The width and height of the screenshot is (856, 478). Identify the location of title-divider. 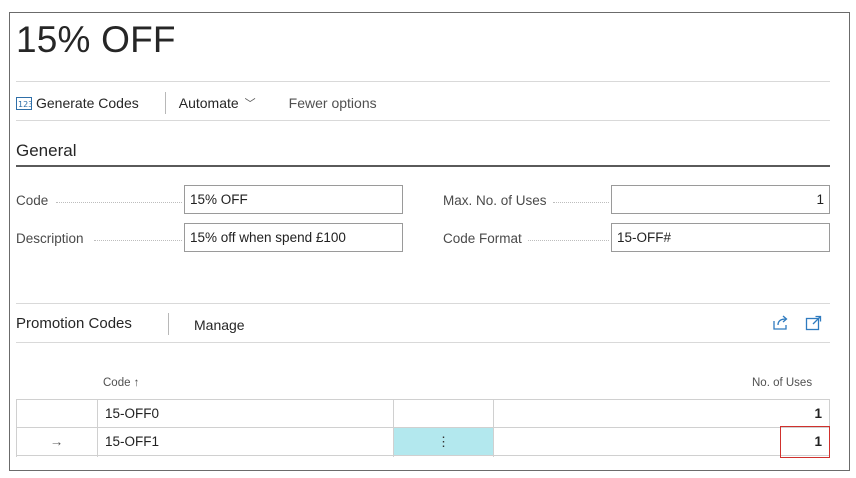
(423, 81).